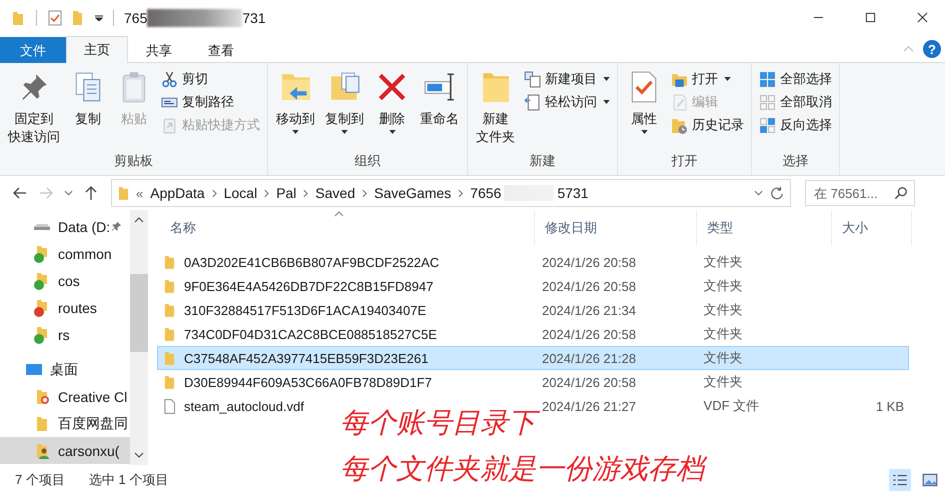  Describe the element at coordinates (88, 108) in the screenshot. I see `ribbon-button: 复制` at that location.